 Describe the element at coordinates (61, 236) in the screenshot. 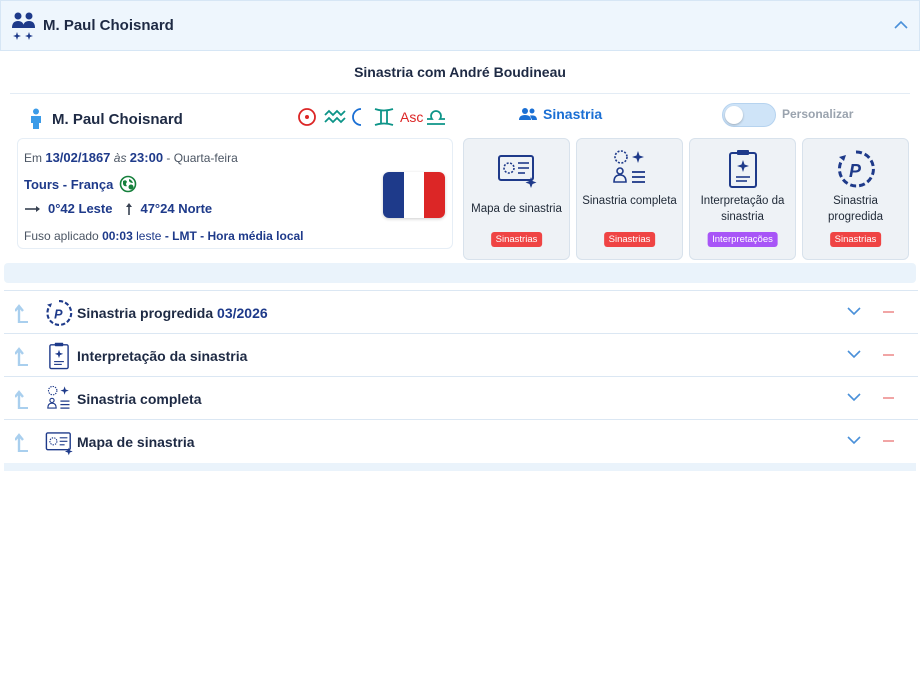

I see `timezone-label: Fuso aplicado` at that location.